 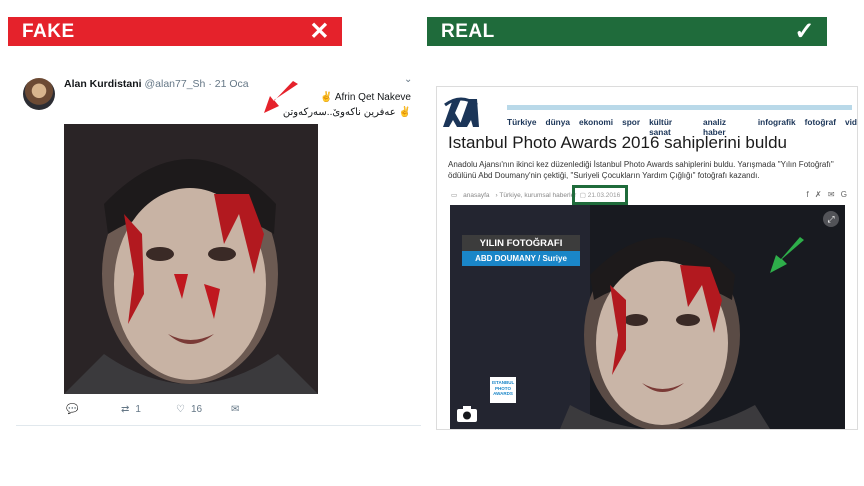 What do you see at coordinates (196, 409) in the screenshot?
I see `like-count: 16` at bounding box center [196, 409].